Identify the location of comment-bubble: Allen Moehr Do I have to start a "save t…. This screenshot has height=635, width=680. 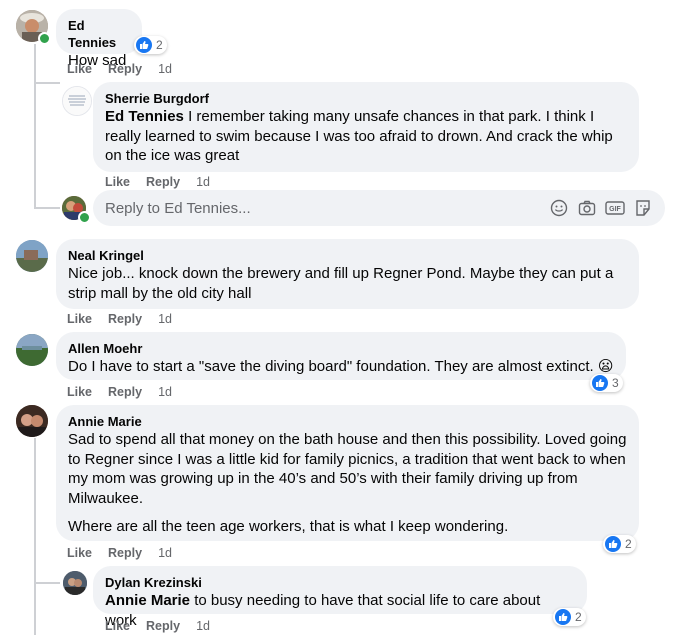
(341, 356).